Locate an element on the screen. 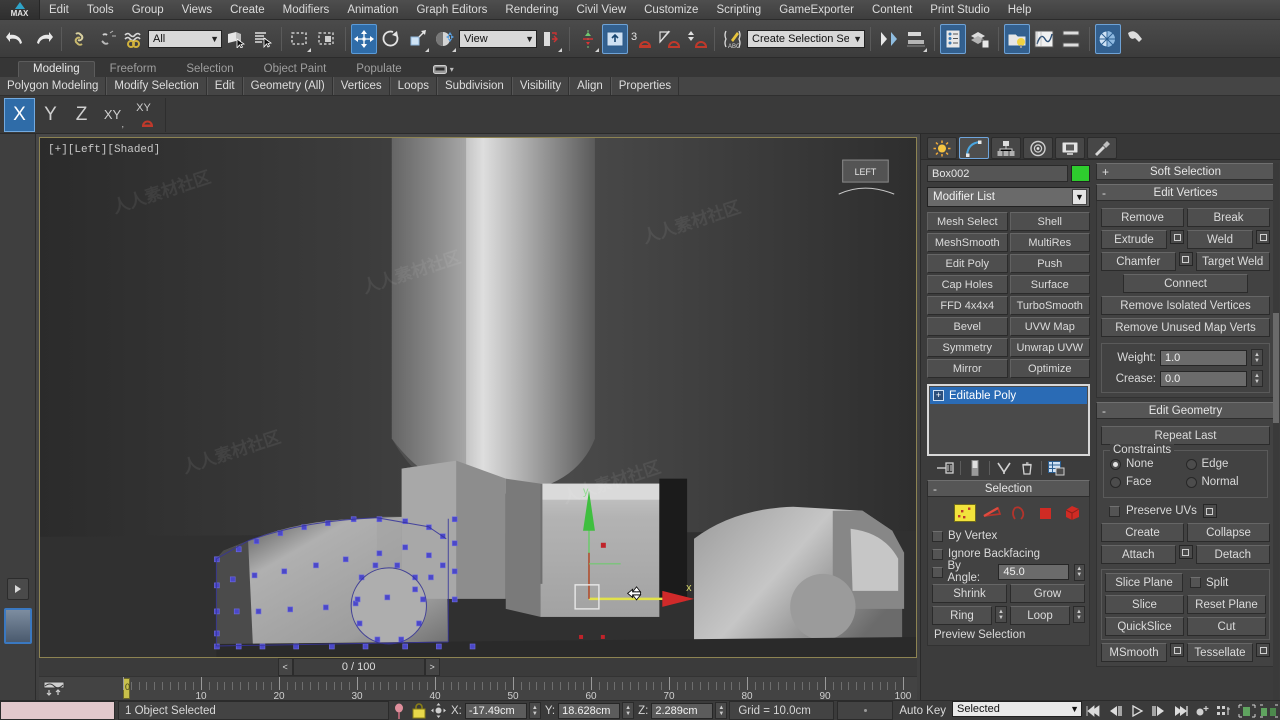 This screenshot has width=1280, height=720. align-objects-icon is located at coordinates (916, 39).